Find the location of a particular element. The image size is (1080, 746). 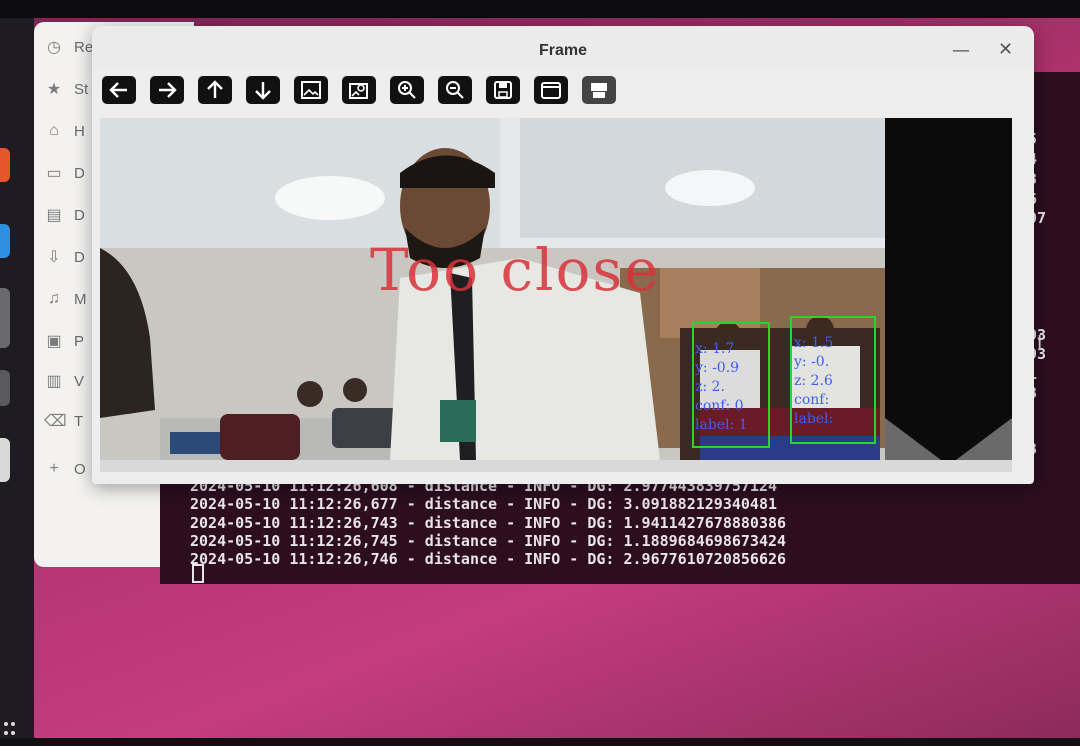

zoom-out-button is located at coordinates (455, 90).